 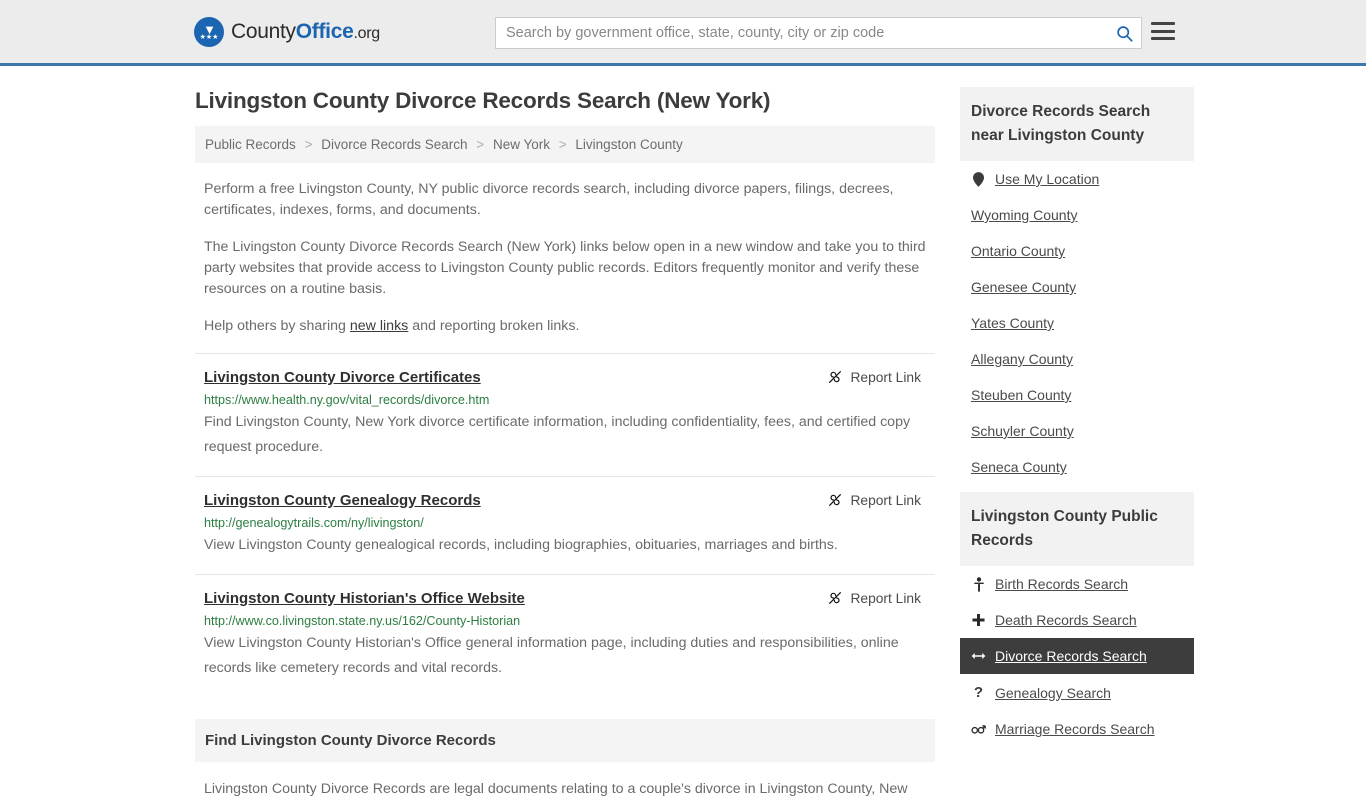 I want to click on brand-part-office: Office, so click(x=324, y=31).